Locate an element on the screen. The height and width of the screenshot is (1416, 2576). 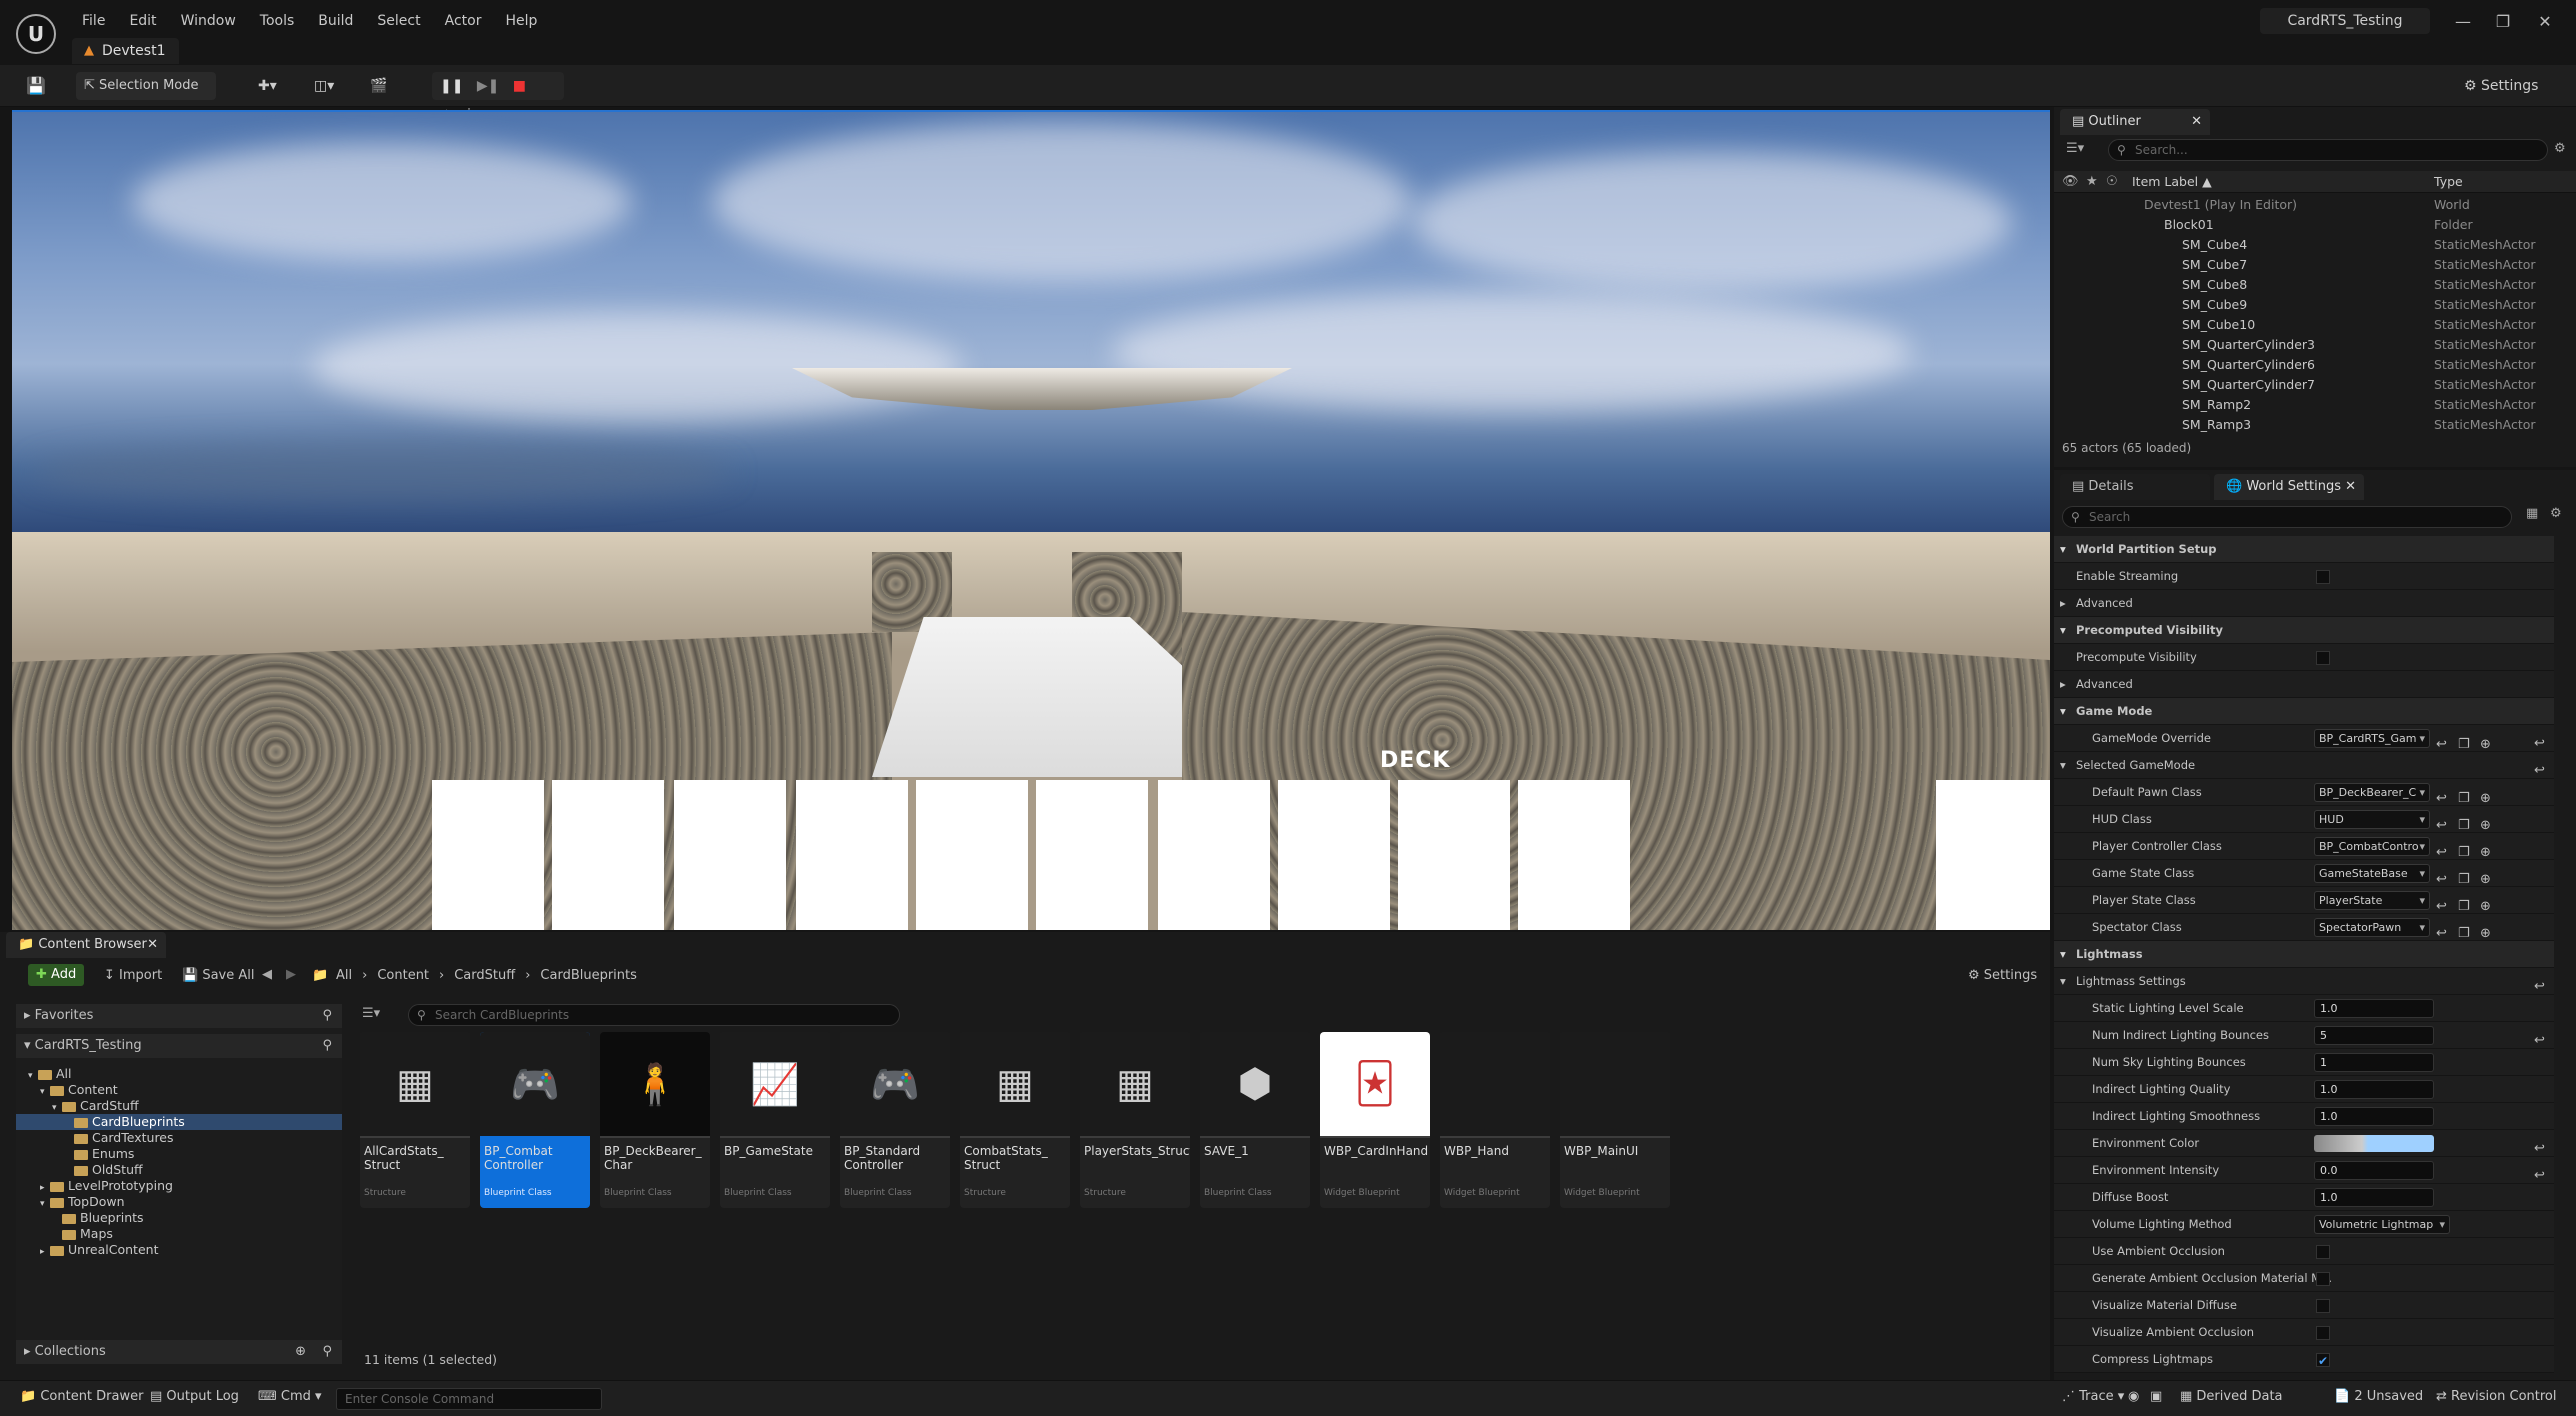
tree-folder: ▾ All is located at coordinates (179, 1074).